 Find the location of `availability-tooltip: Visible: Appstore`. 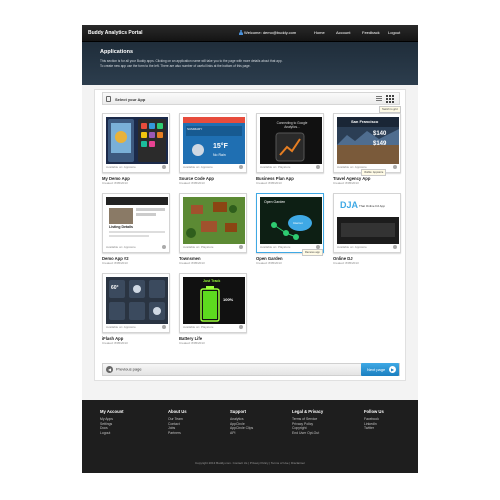

availability-tooltip: Visible: Appstore is located at coordinates (374, 172).